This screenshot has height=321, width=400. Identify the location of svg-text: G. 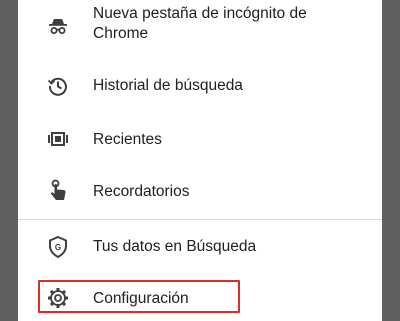
(58, 247).